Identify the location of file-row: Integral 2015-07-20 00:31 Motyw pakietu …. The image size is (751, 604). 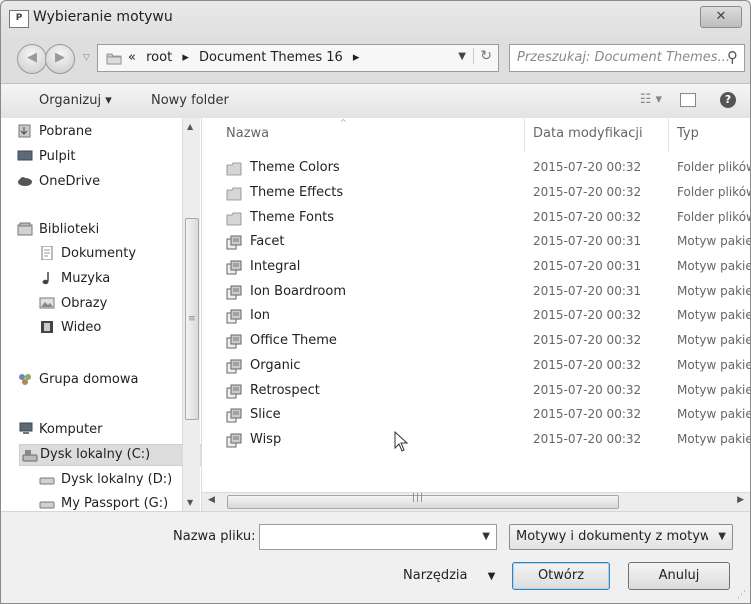
(486, 268).